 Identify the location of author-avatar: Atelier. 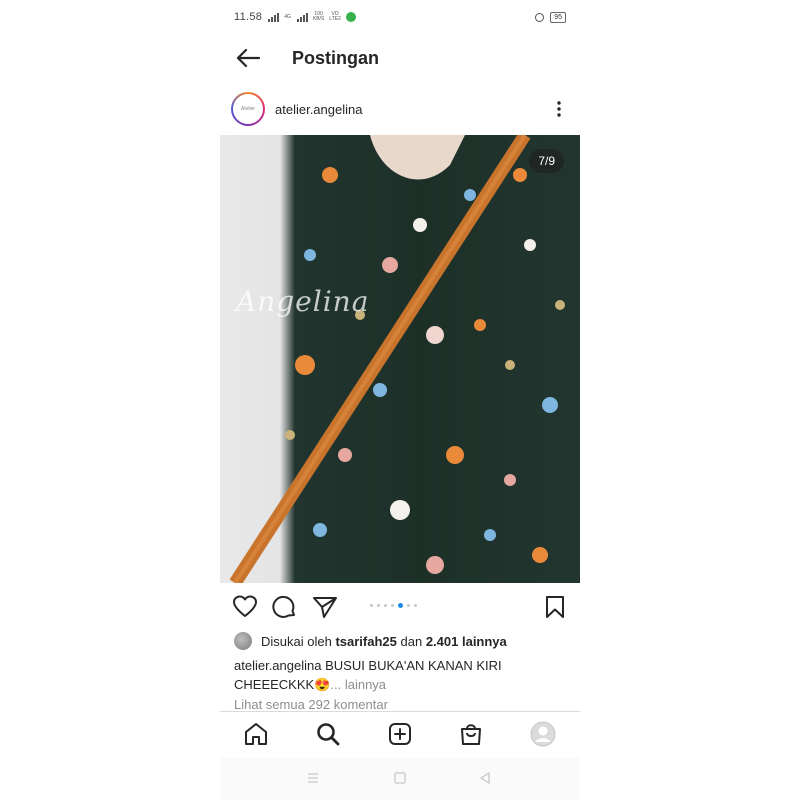
(248, 109).